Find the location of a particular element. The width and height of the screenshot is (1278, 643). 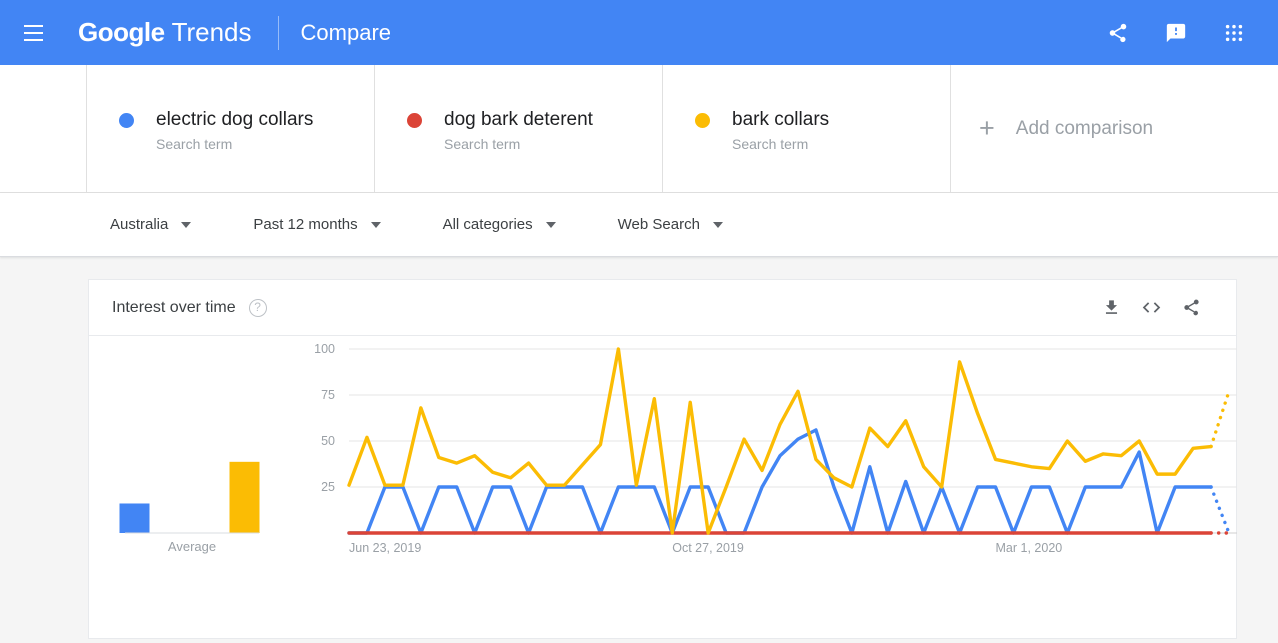

comparison-term-0-label: electric dog collars is located at coordinates (235, 119).